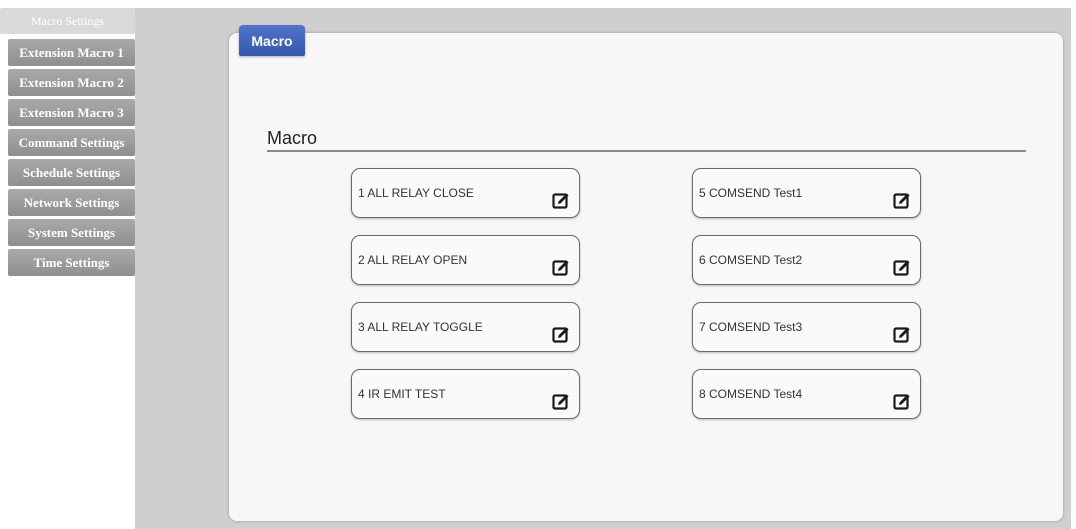 The width and height of the screenshot is (1076, 529). What do you see at coordinates (272, 40) in the screenshot?
I see `tab-macro: Macro` at bounding box center [272, 40].